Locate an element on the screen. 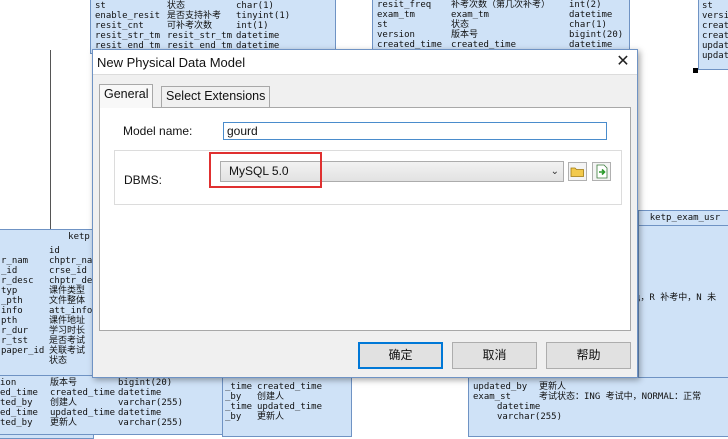  bottom-right-table-row: varchar(255) is located at coordinates (598, 417).